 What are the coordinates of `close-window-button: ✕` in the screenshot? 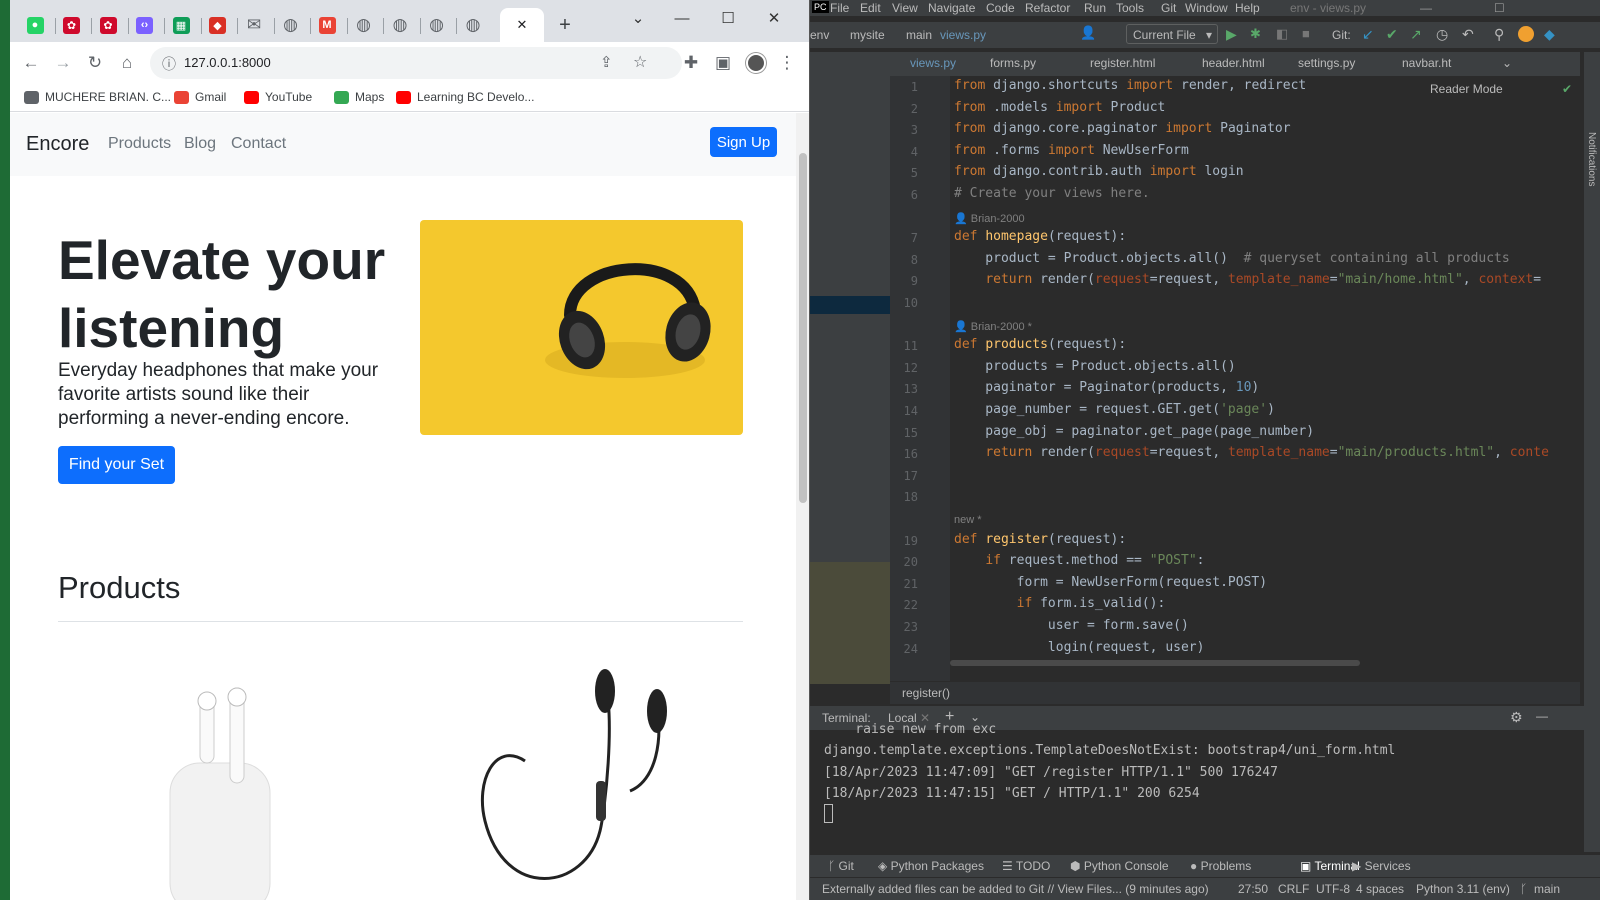 It's located at (774, 18).